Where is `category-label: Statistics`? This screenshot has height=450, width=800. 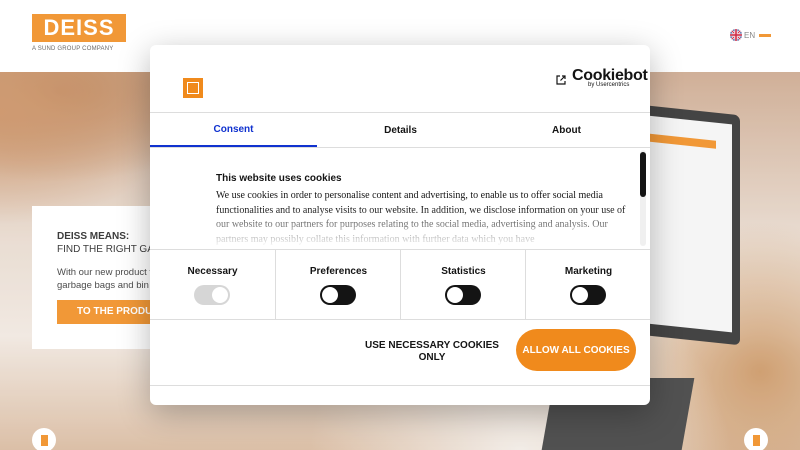 category-label: Statistics is located at coordinates (463, 271).